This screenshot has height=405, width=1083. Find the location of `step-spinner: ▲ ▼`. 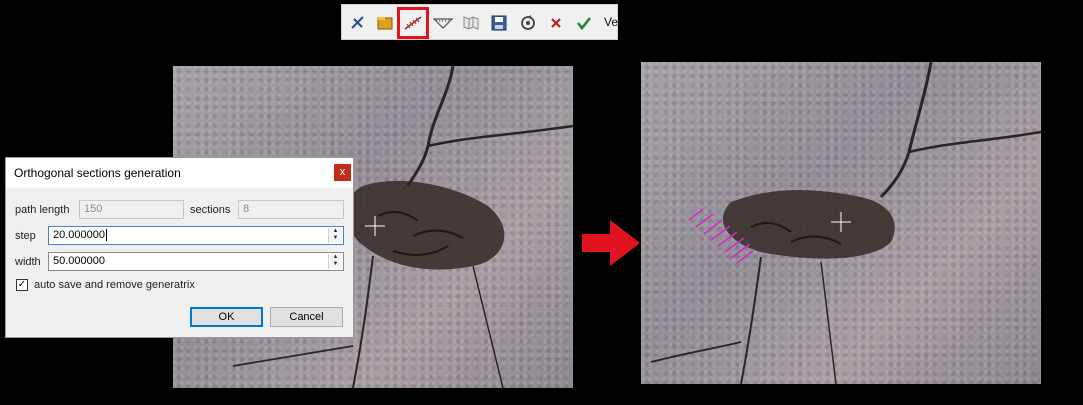

step-spinner: ▲ ▼ is located at coordinates (335, 235).